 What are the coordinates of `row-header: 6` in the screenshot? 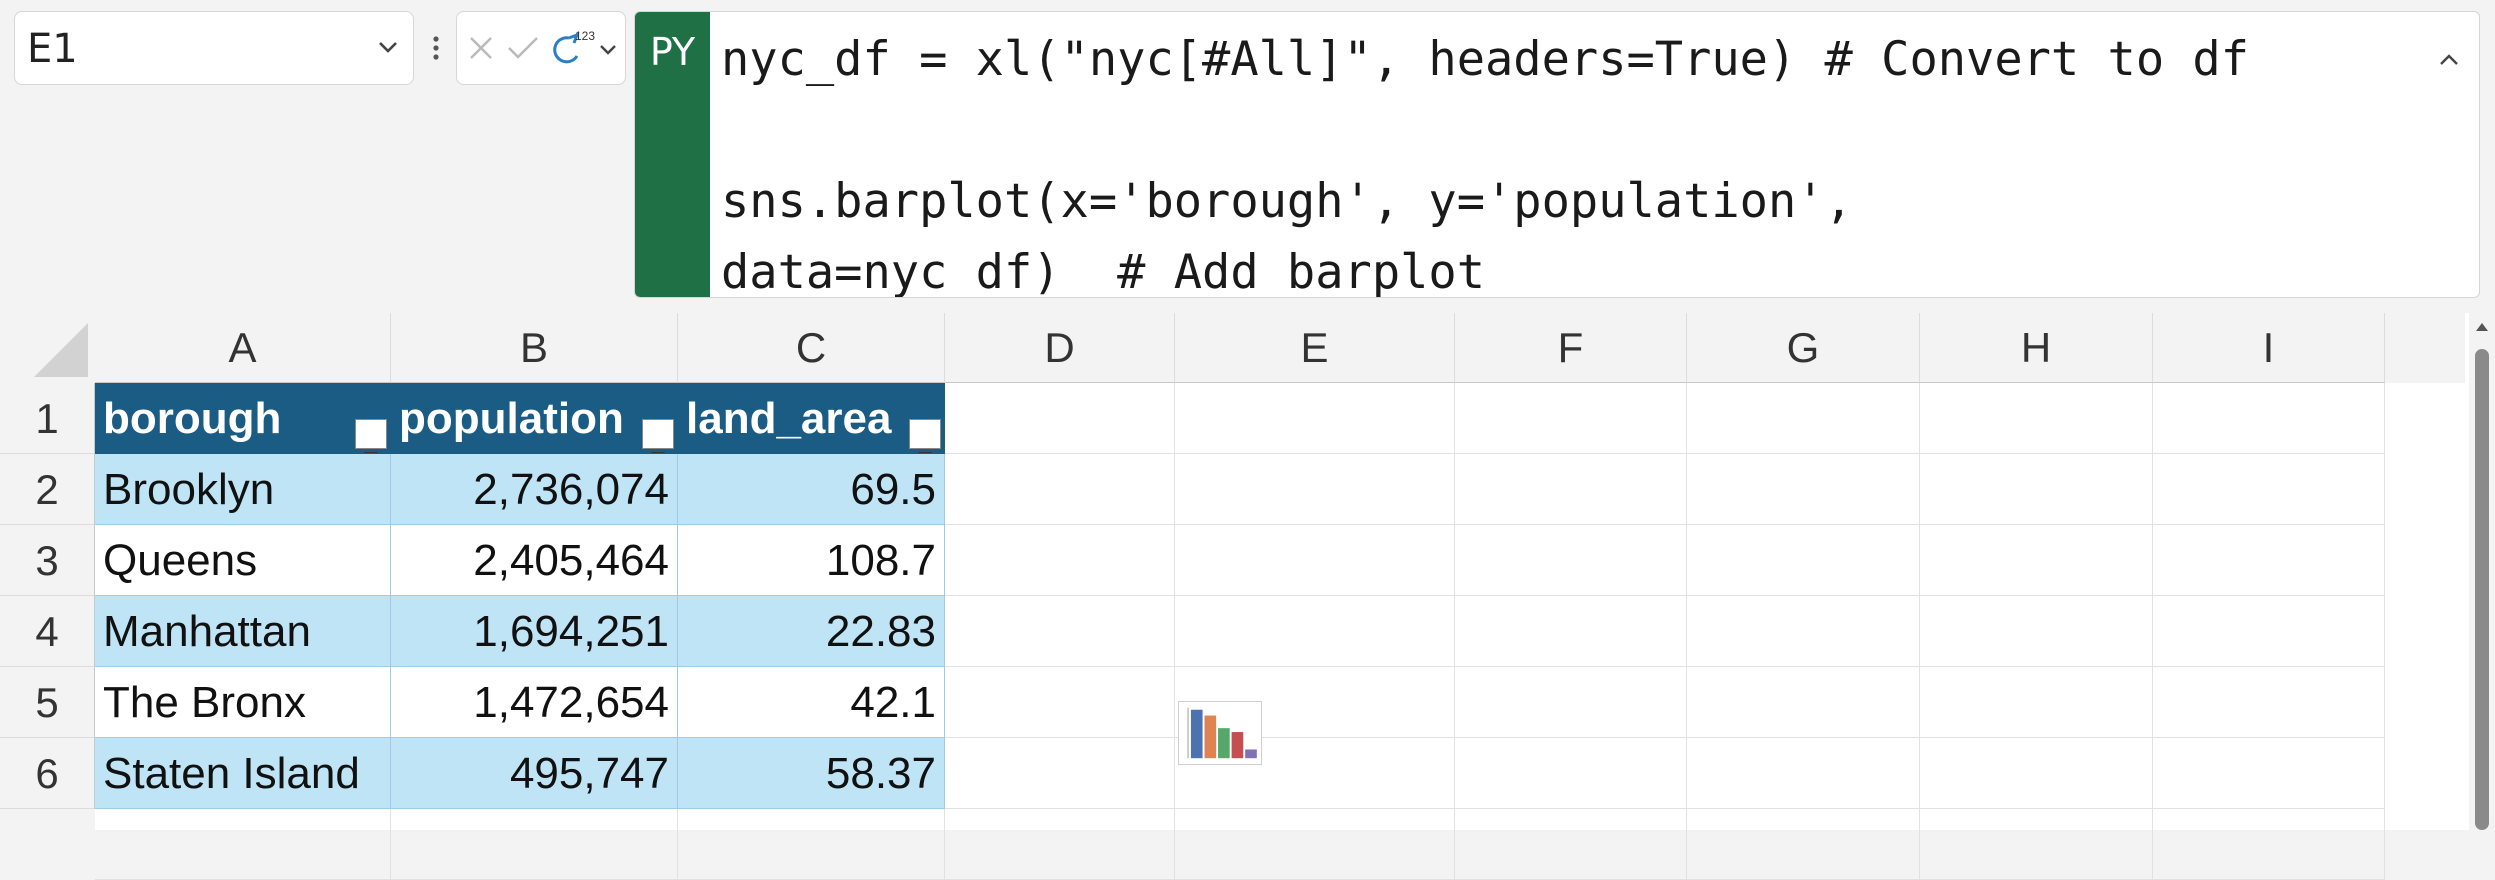 It's located at (47, 773).